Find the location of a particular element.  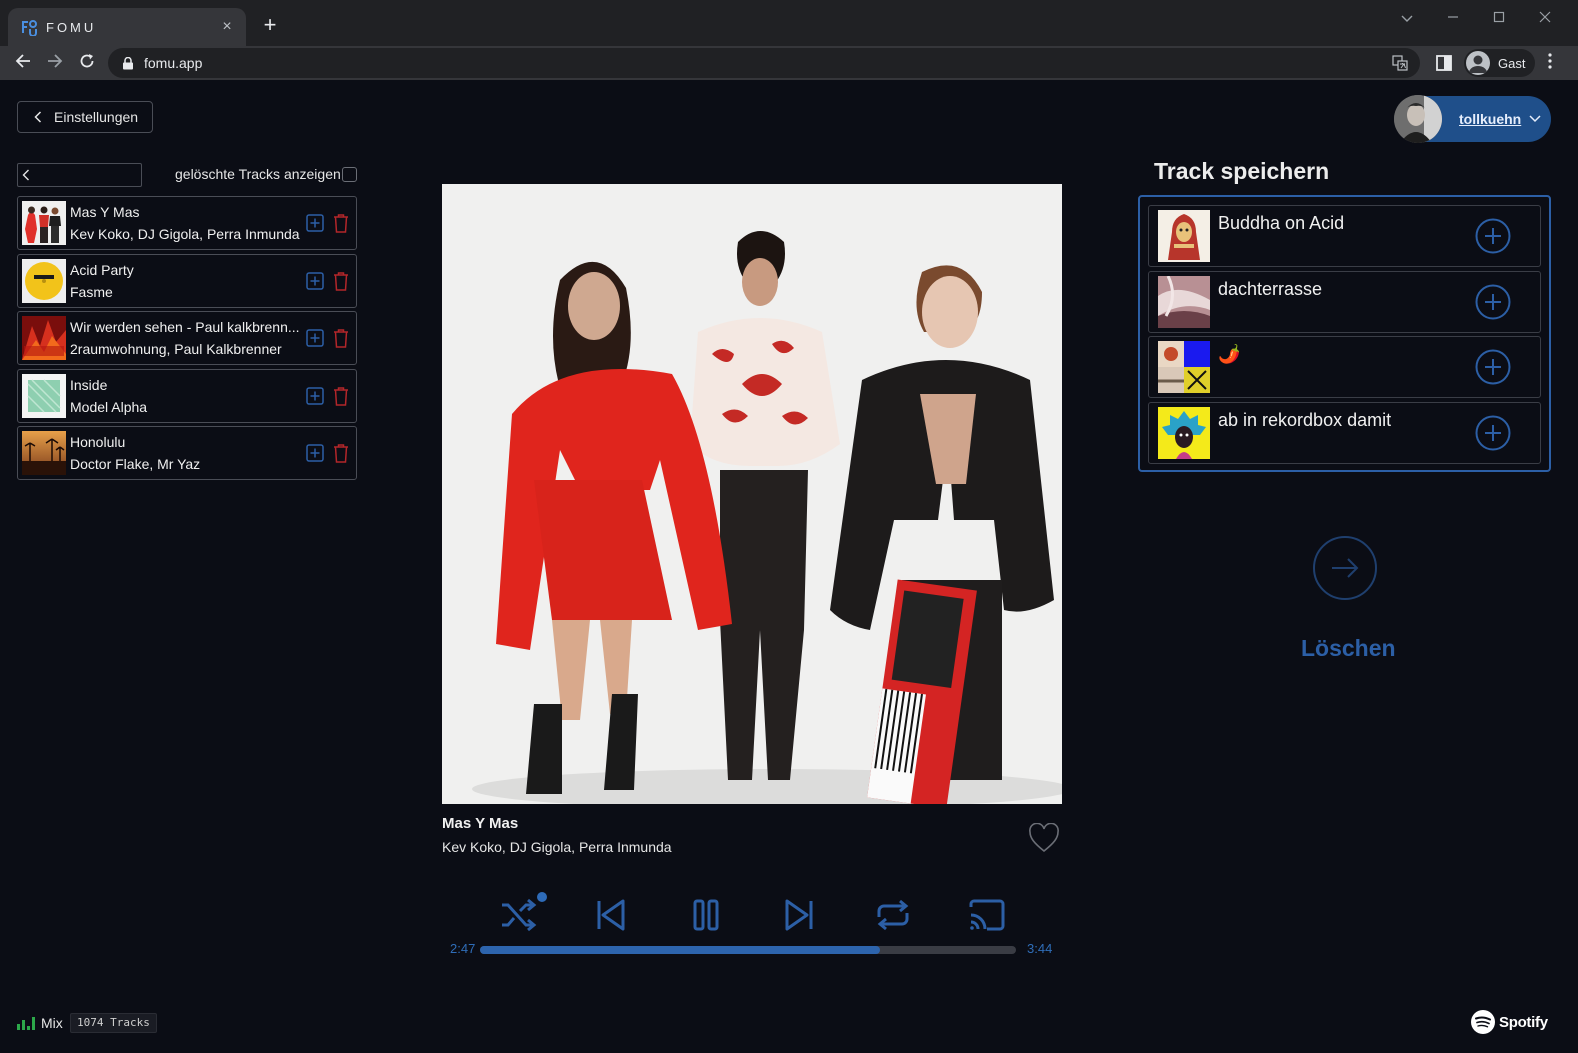

spotify-wordmark: Spotify is located at coordinates (1523, 1022).